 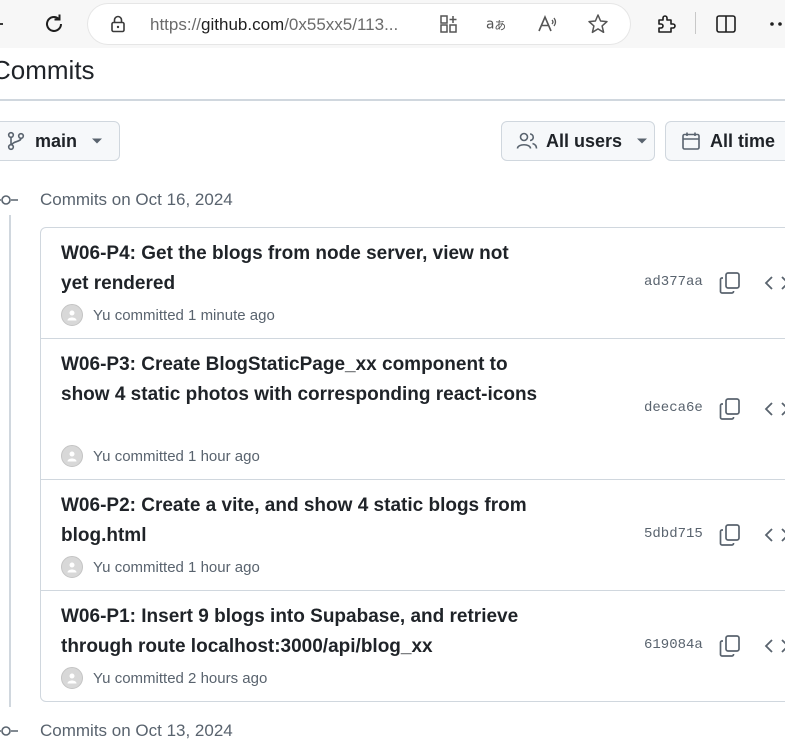 I want to click on users-filter-button: All users, so click(x=578, y=141).